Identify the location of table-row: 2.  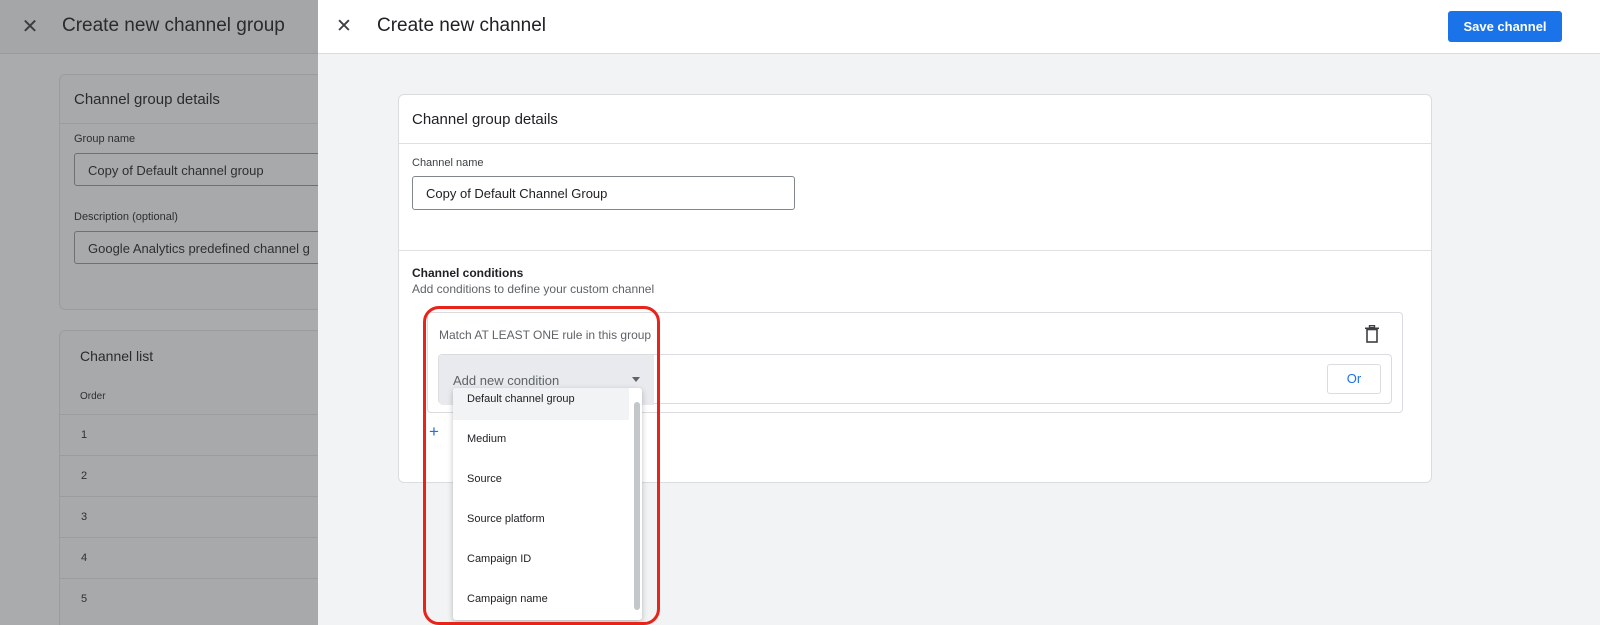
(194, 475).